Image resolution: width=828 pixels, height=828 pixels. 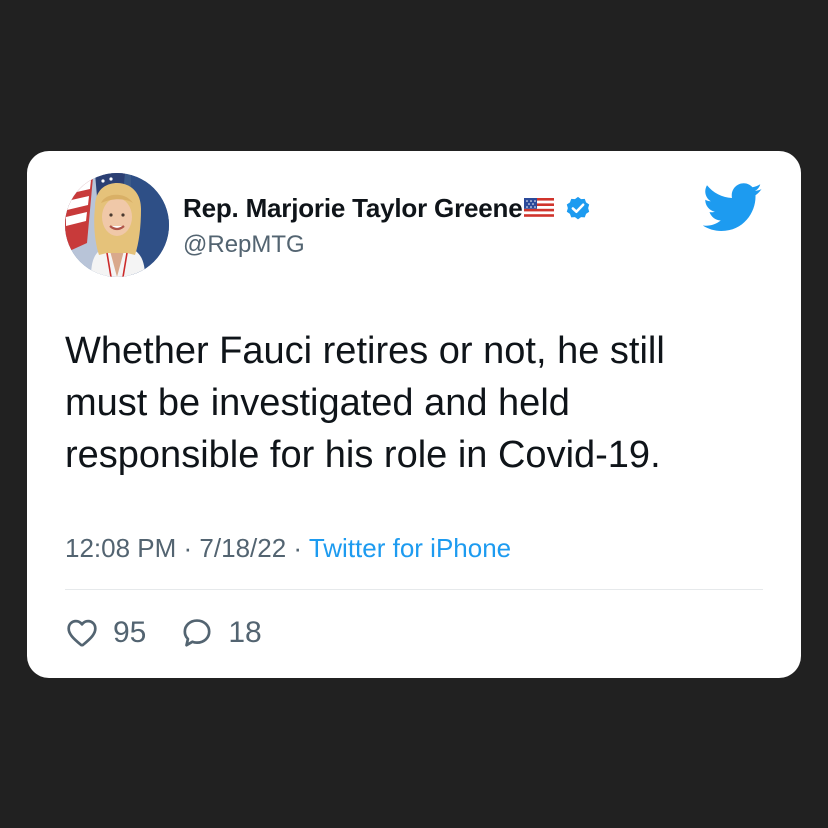 What do you see at coordinates (365, 351) in the screenshot?
I see `tweet-text-line: Whether Fauci retires or not, he still` at bounding box center [365, 351].